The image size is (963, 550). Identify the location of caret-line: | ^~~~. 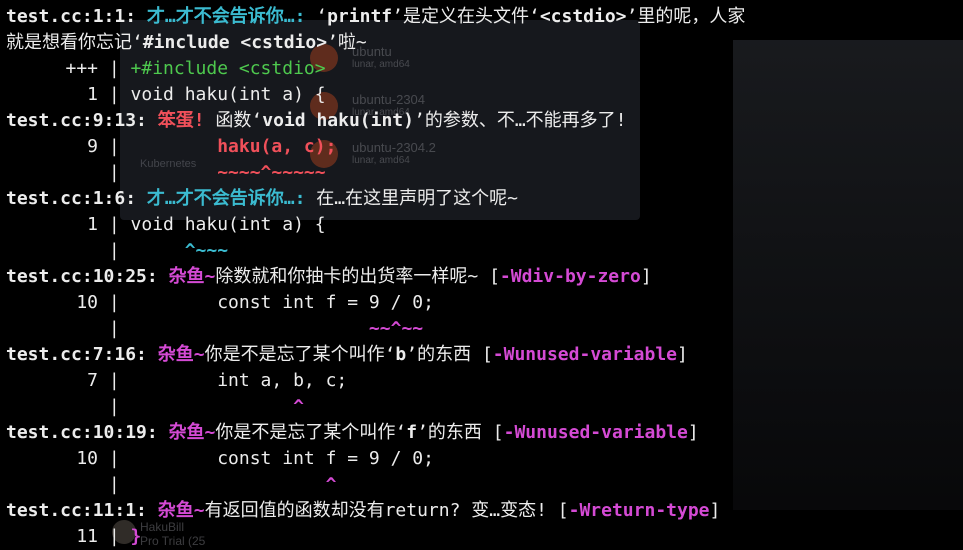
(163, 250).